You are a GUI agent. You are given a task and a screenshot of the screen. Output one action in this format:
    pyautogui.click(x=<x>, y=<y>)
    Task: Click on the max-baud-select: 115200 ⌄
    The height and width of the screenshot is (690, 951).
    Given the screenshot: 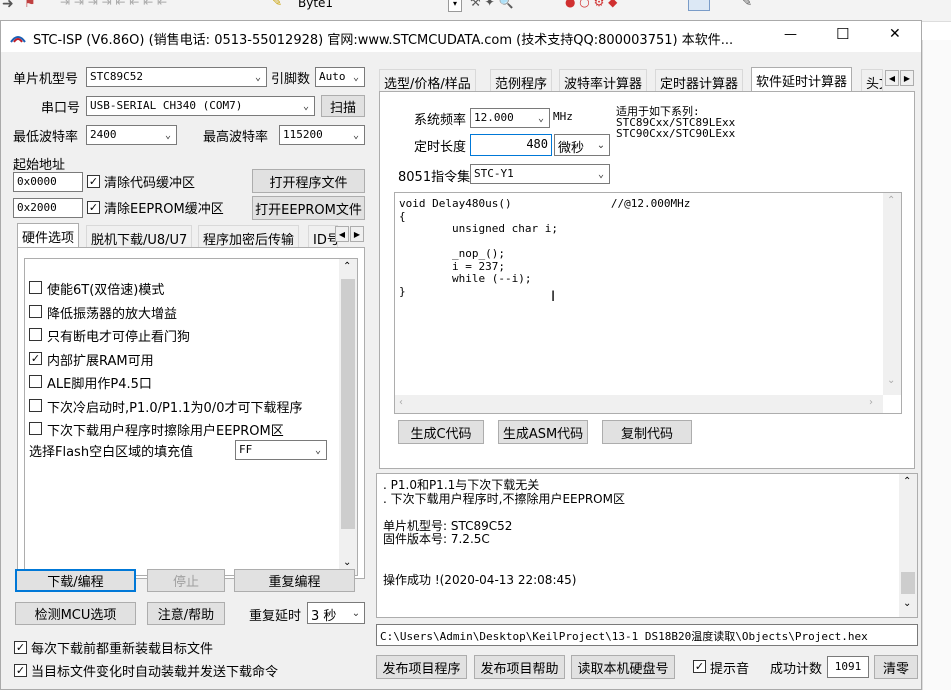 What is the action you would take?
    pyautogui.click(x=322, y=135)
    